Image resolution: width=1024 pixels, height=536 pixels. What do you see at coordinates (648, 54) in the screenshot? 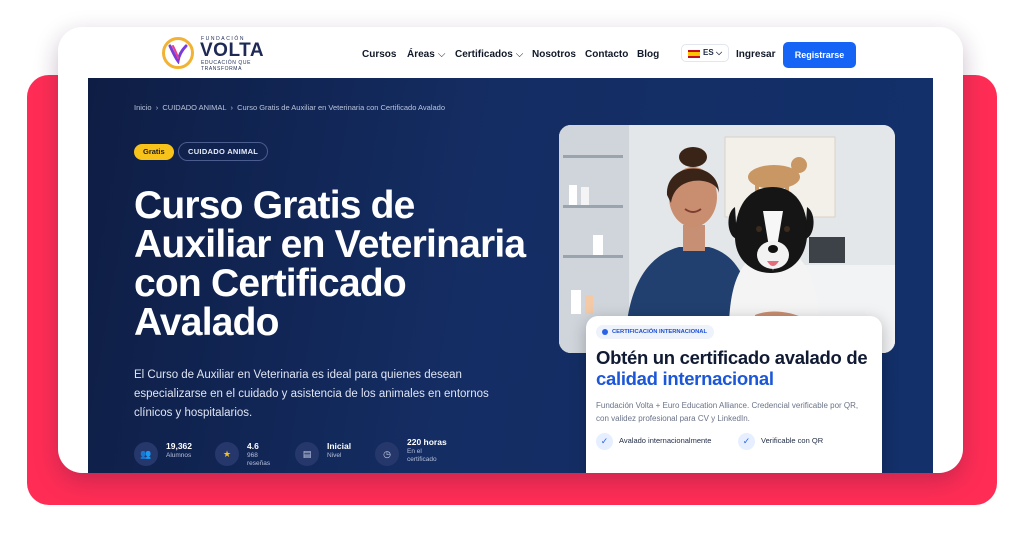
I see `nav-blog: Blog` at bounding box center [648, 54].